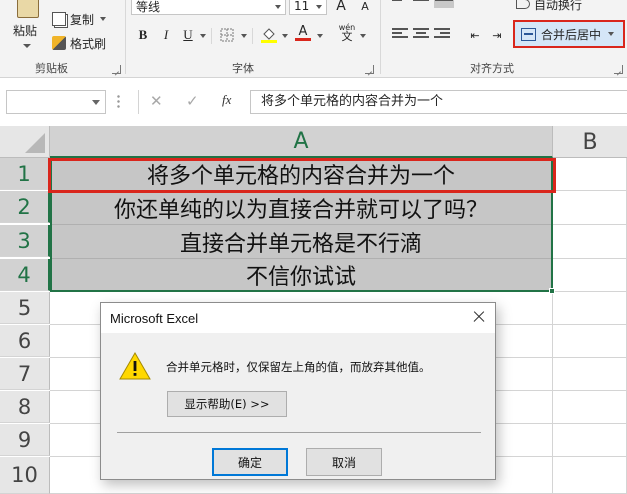  I want to click on borders-button, so click(227, 35).